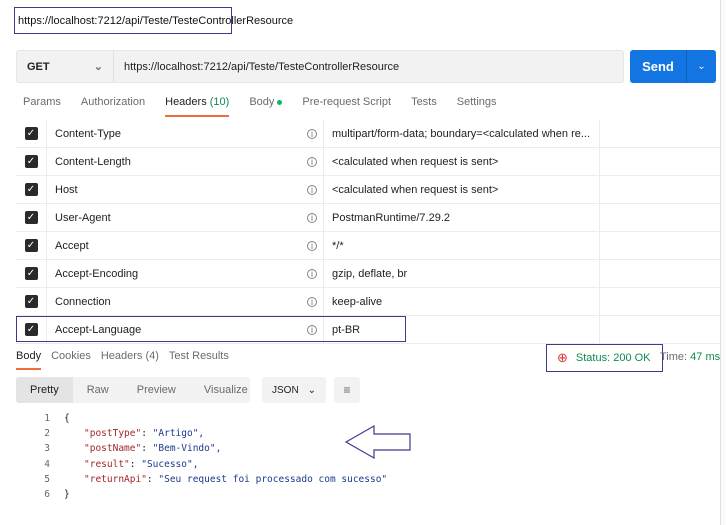  I want to click on header-value: */*, so click(462, 245).